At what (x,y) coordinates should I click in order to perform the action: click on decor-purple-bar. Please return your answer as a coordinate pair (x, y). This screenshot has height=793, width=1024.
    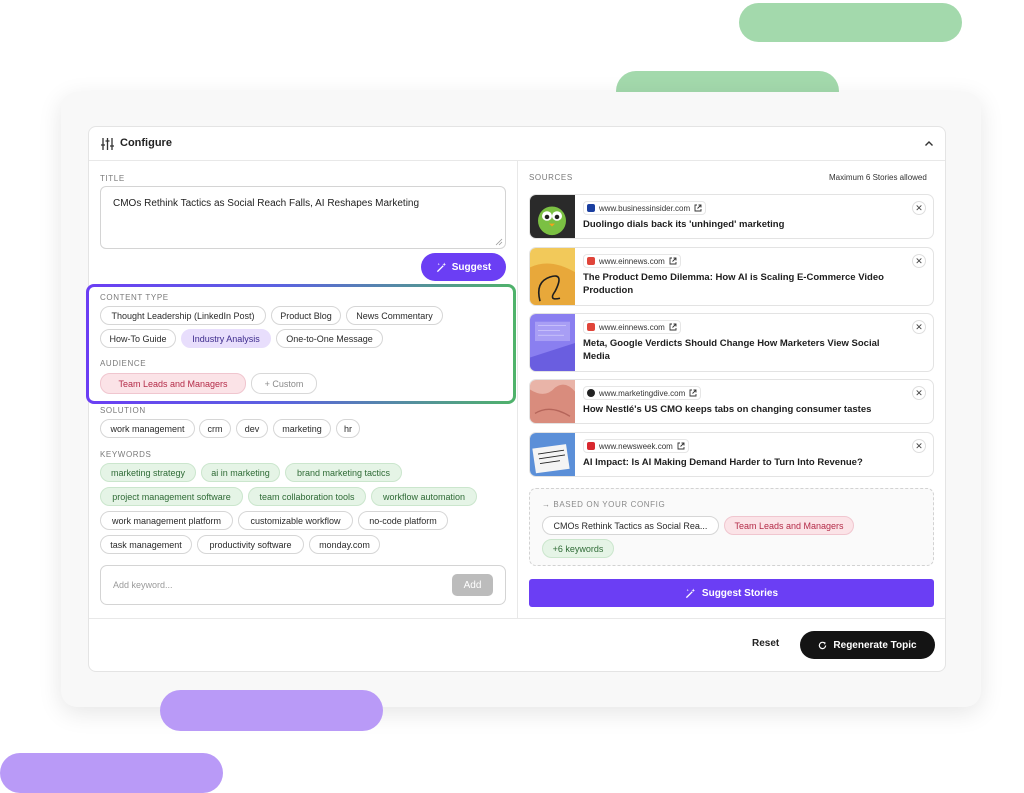
    Looking at the image, I should click on (271, 710).